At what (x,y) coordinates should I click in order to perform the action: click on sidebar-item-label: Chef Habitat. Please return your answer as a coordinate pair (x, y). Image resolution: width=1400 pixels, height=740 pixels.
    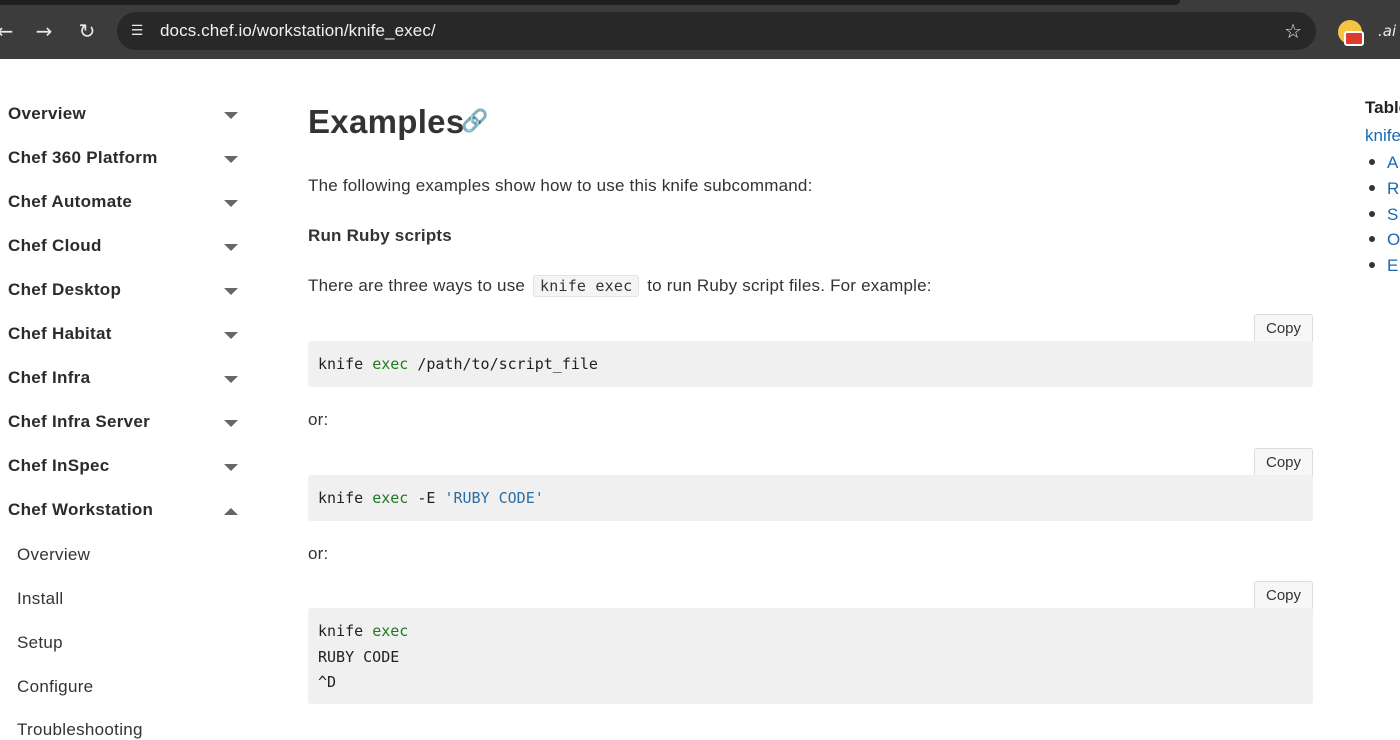
    Looking at the image, I should click on (60, 333).